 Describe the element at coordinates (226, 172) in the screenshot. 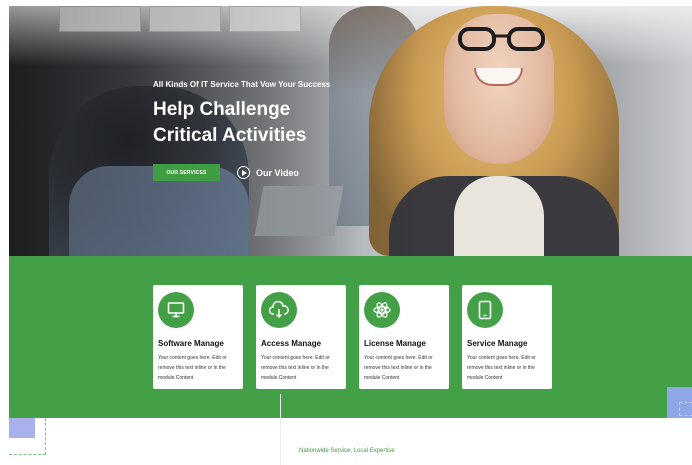

I see `hero-cta-row: OUR SERVICES Our Video` at that location.